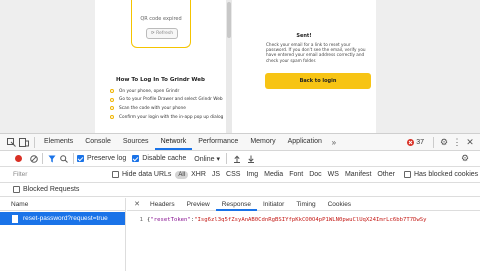 This screenshot has width=480, height=271. Describe the element at coordinates (296, 174) in the screenshot. I see `type-filter-font: Font` at that location.